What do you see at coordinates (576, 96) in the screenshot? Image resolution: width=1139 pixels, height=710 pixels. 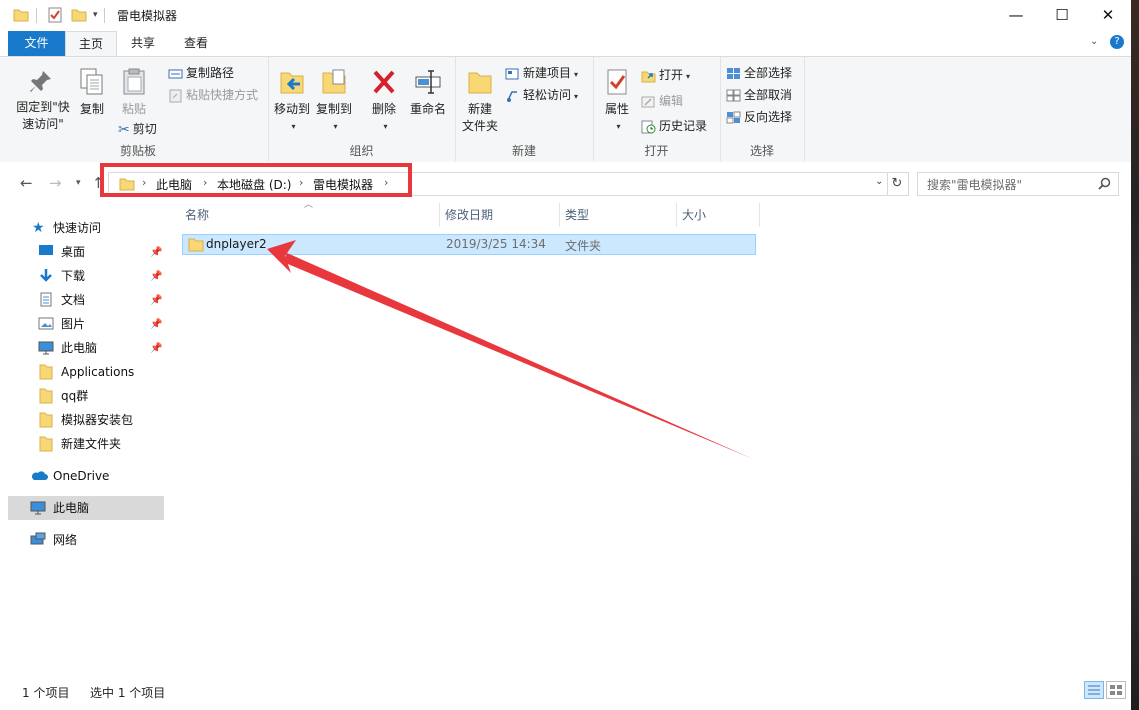 I see `easy-access-dropdown-icon: ▾` at bounding box center [576, 96].